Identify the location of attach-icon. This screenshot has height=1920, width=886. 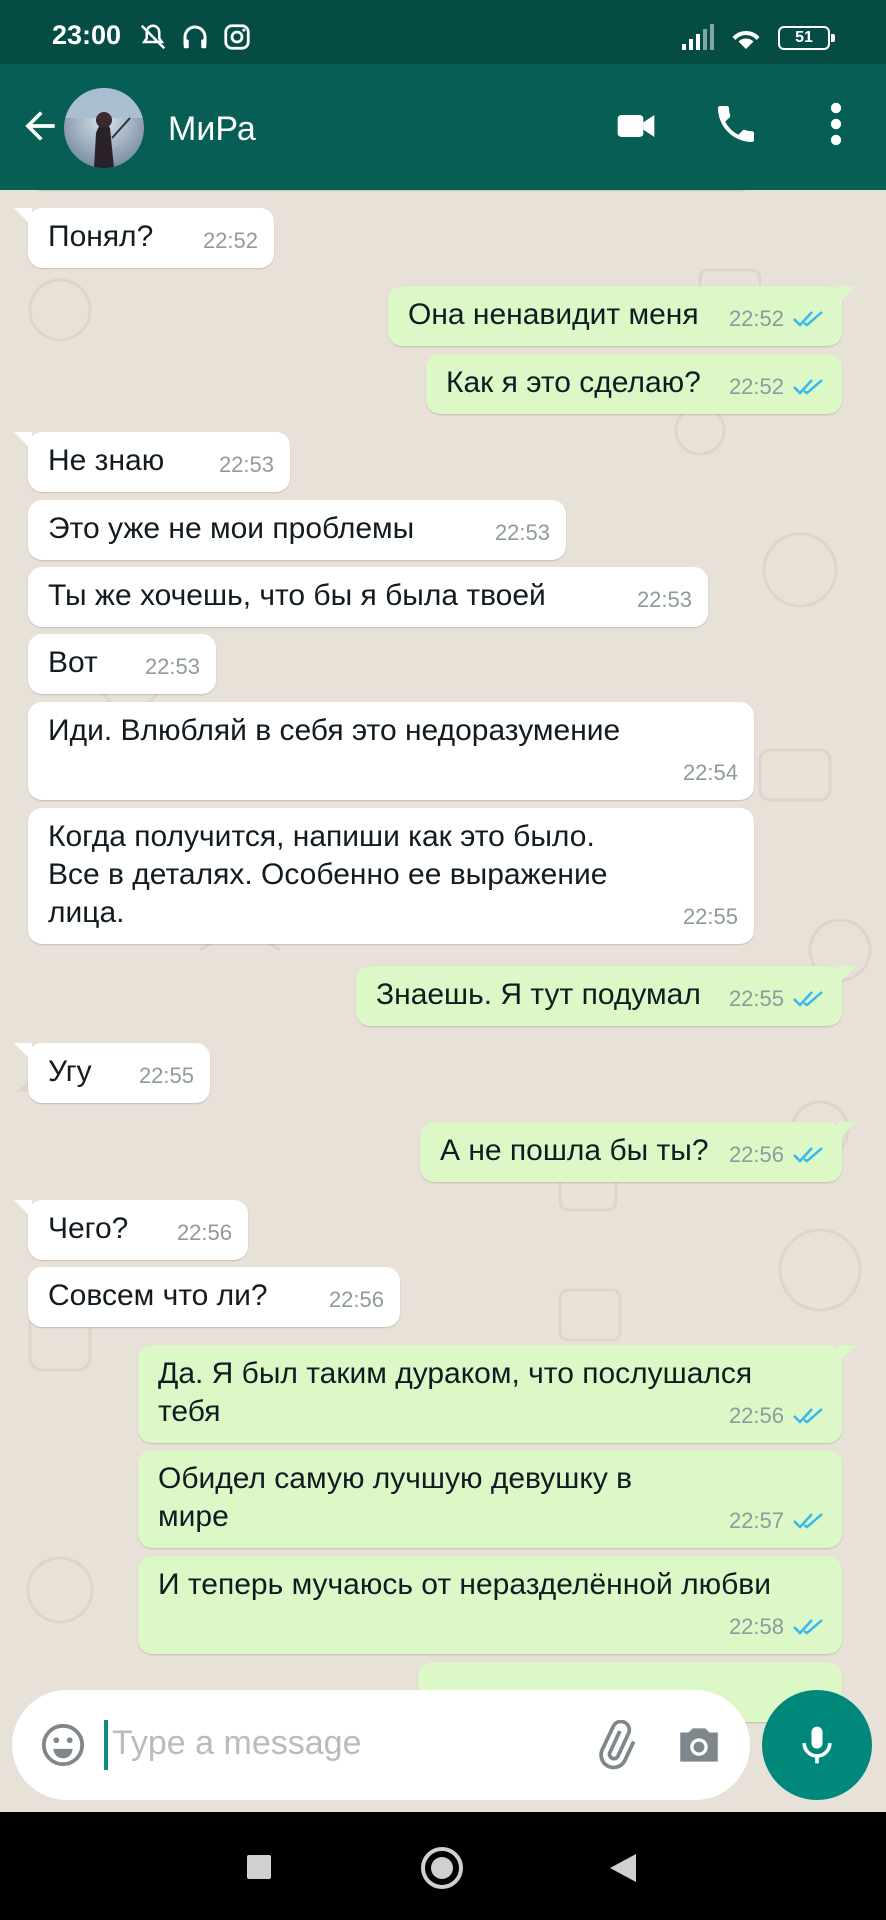
(615, 1745).